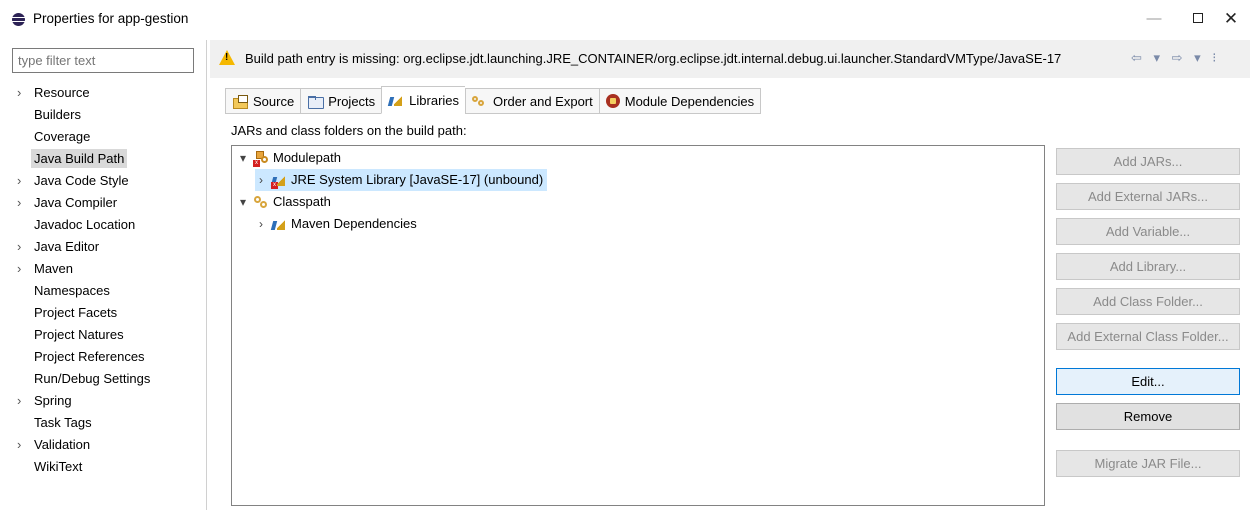 Image resolution: width=1250 pixels, height=510 pixels. What do you see at coordinates (72, 290) in the screenshot?
I see `nav-item-label: Namespaces` at bounding box center [72, 290].